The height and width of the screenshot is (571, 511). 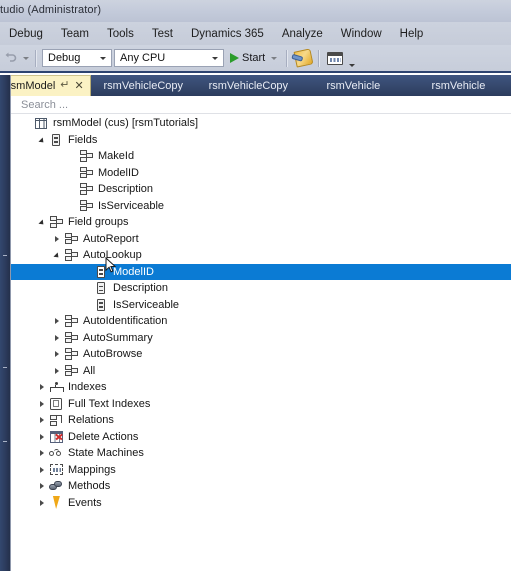 What do you see at coordinates (169, 58) in the screenshot?
I see `solution-platform-combo: Any CPU` at bounding box center [169, 58].